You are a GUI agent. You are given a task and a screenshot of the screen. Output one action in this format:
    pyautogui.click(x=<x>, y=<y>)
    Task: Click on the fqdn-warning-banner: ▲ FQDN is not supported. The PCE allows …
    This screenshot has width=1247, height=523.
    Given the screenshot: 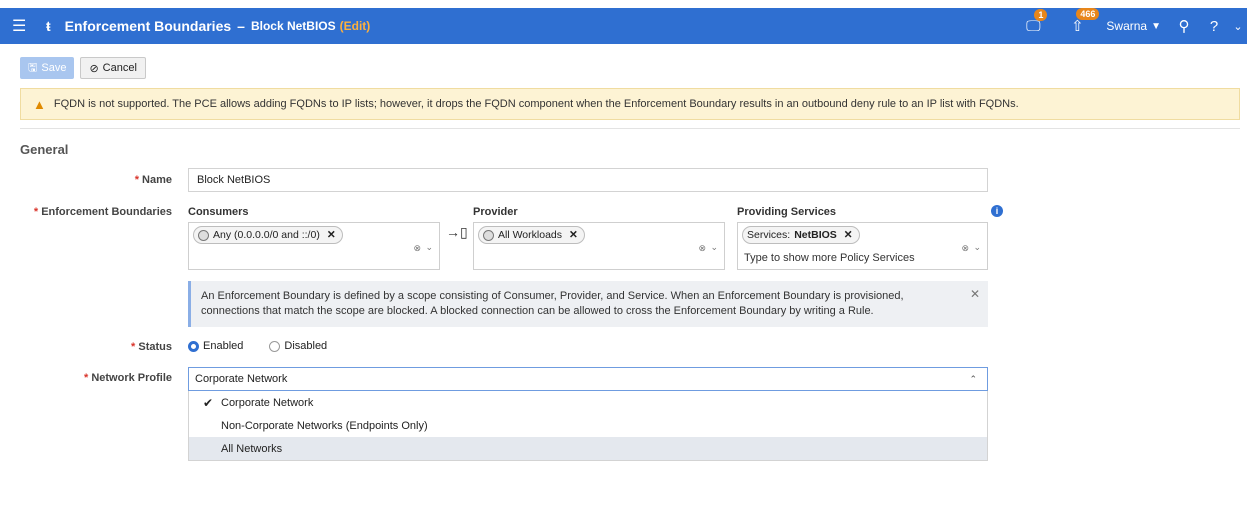 What is the action you would take?
    pyautogui.click(x=630, y=104)
    